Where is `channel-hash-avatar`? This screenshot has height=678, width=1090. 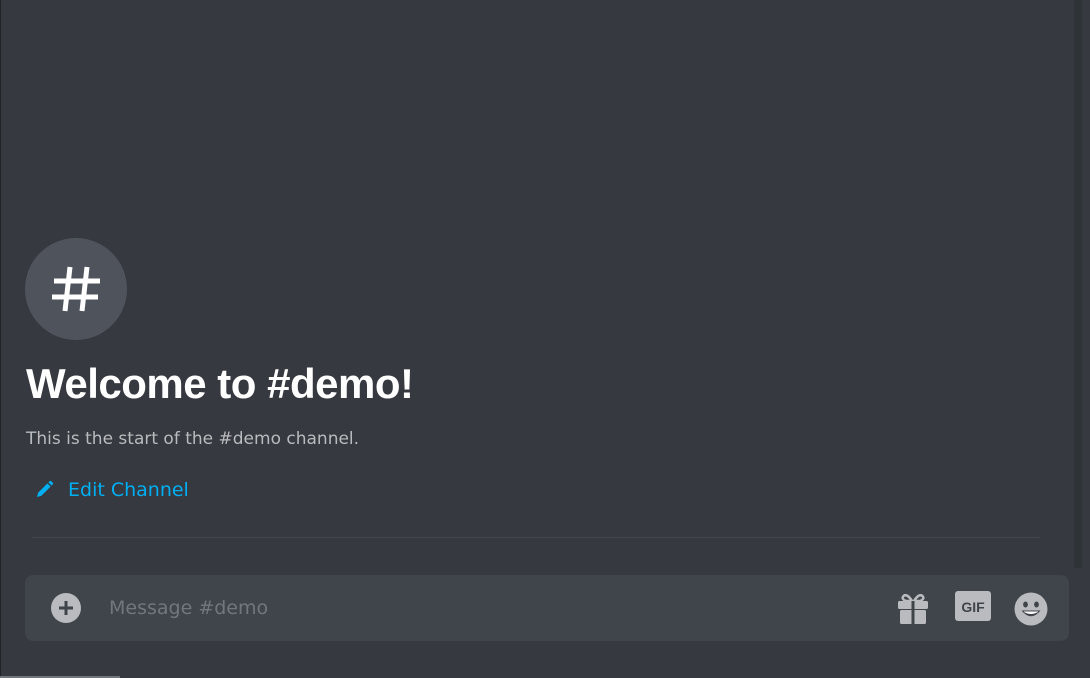 channel-hash-avatar is located at coordinates (76, 289).